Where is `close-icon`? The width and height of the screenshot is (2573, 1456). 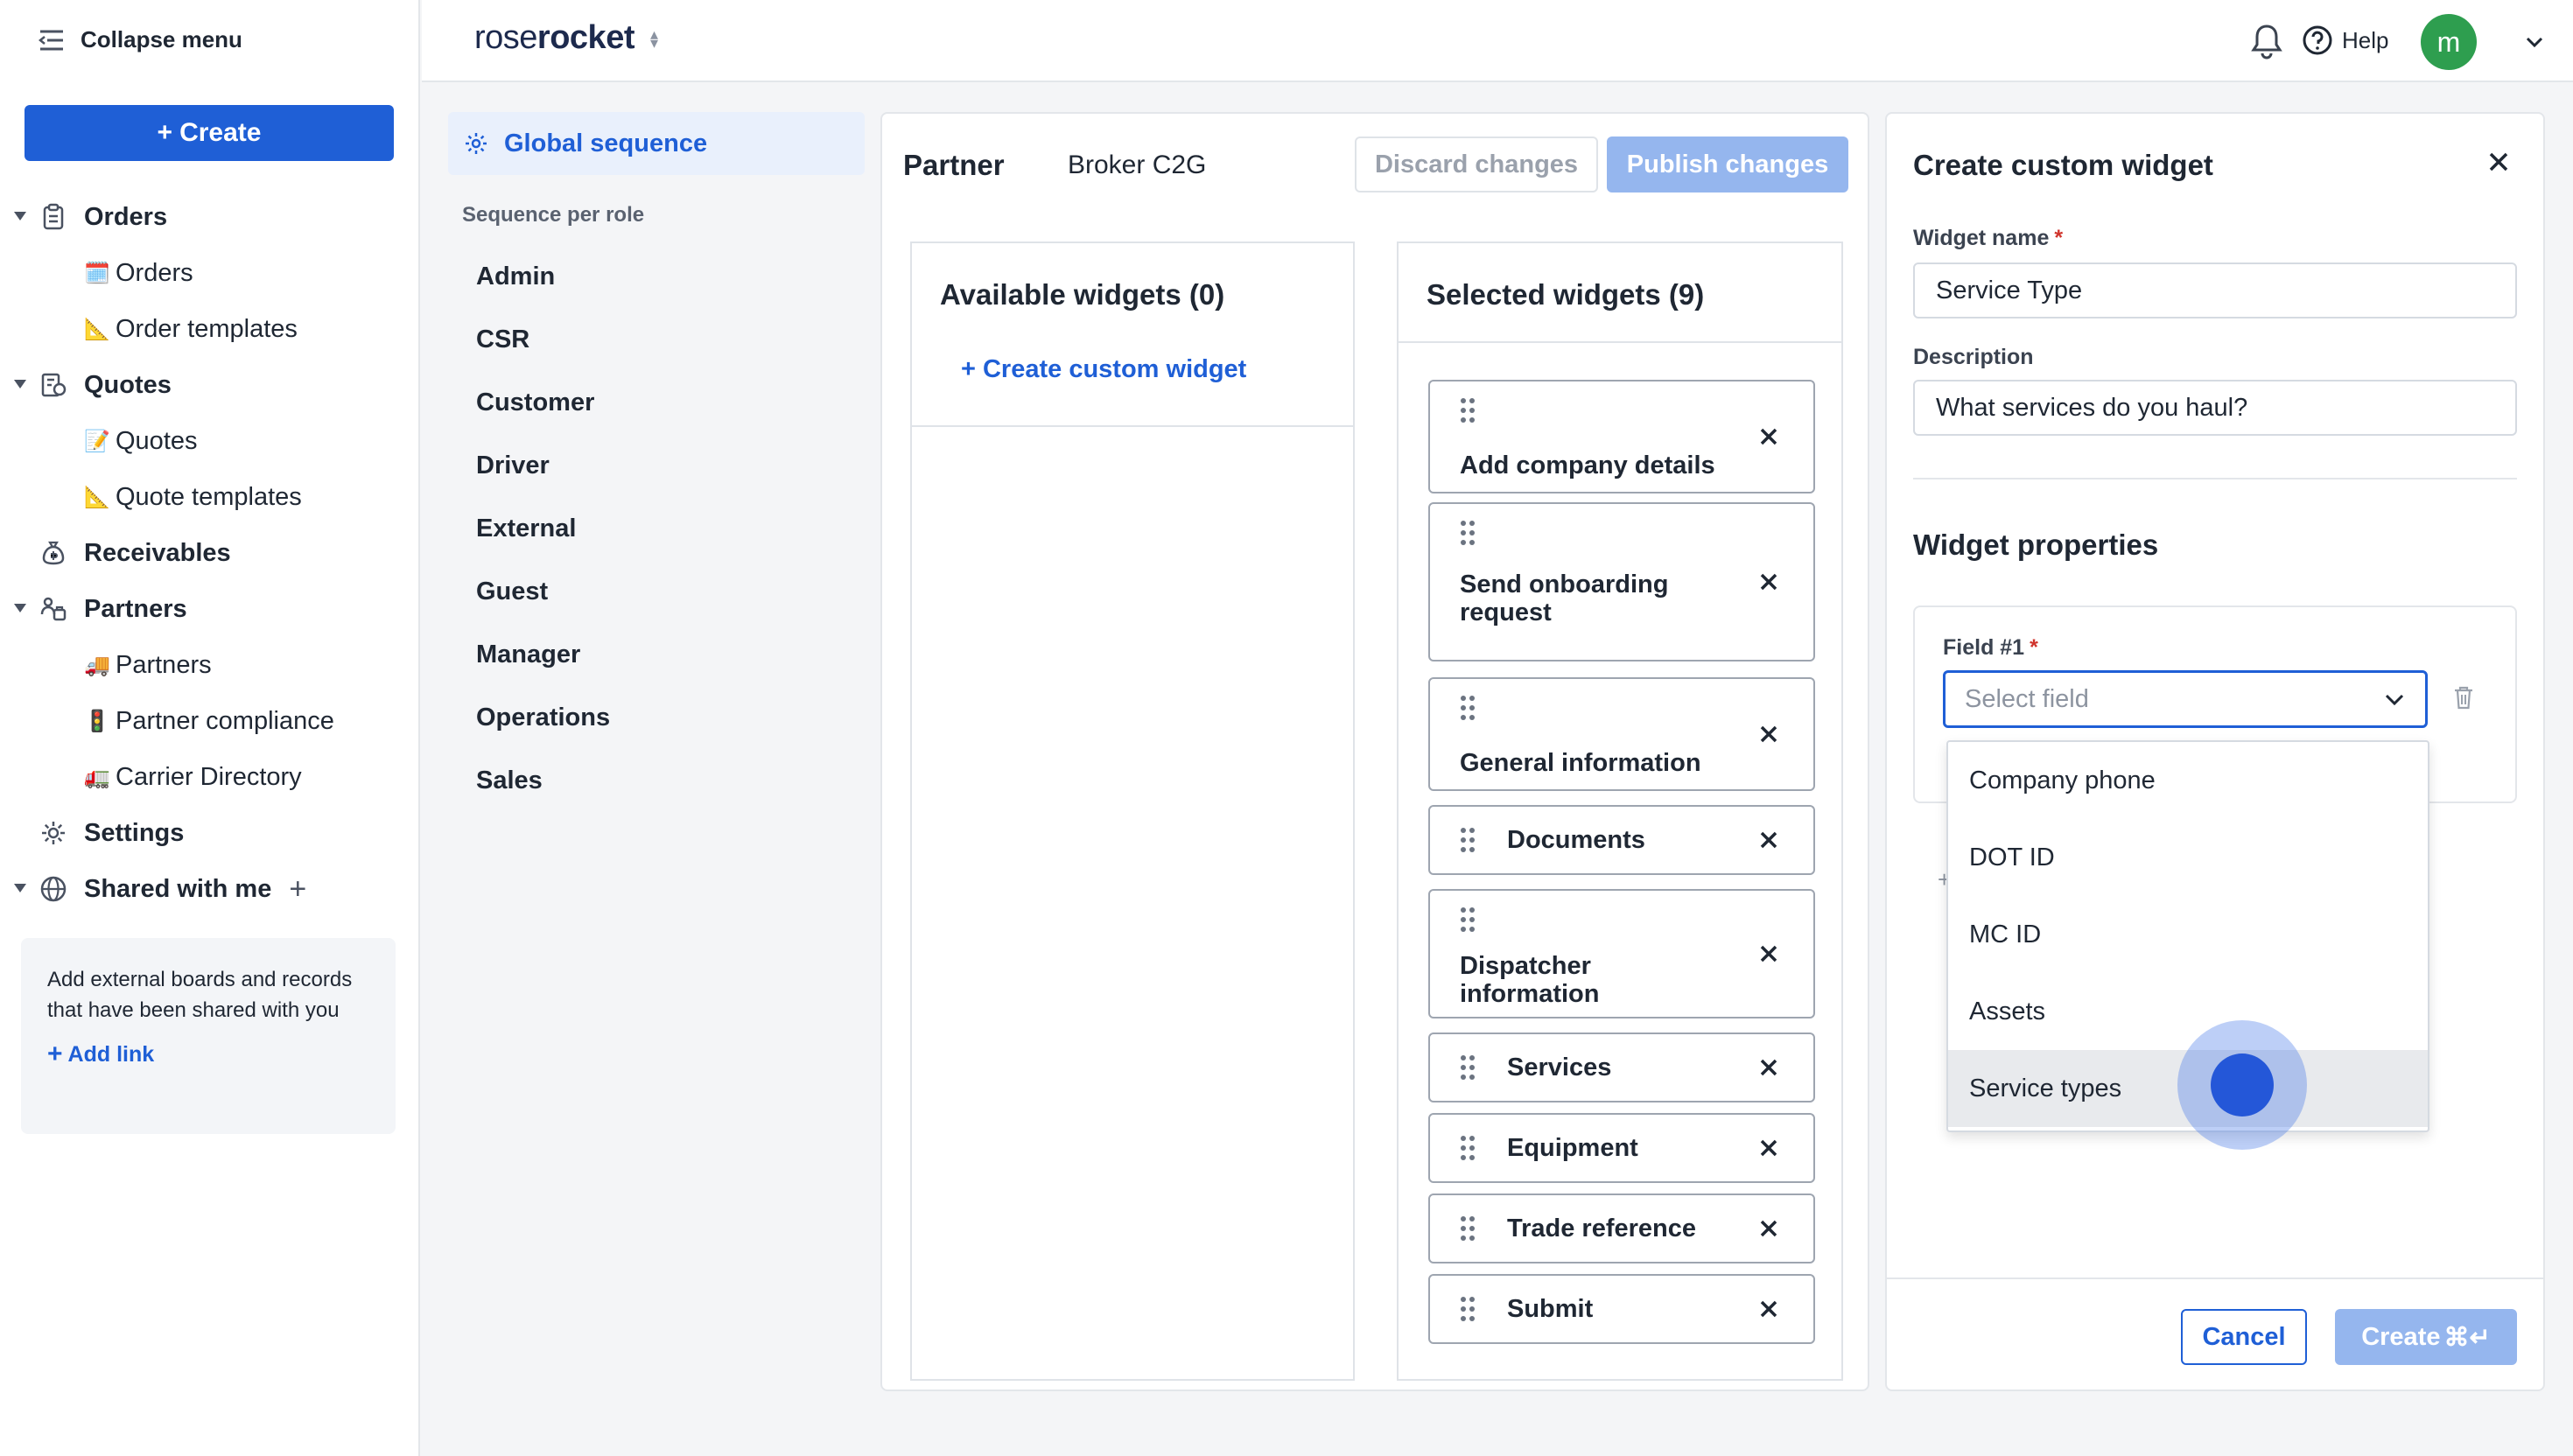
close-icon is located at coordinates (2498, 161).